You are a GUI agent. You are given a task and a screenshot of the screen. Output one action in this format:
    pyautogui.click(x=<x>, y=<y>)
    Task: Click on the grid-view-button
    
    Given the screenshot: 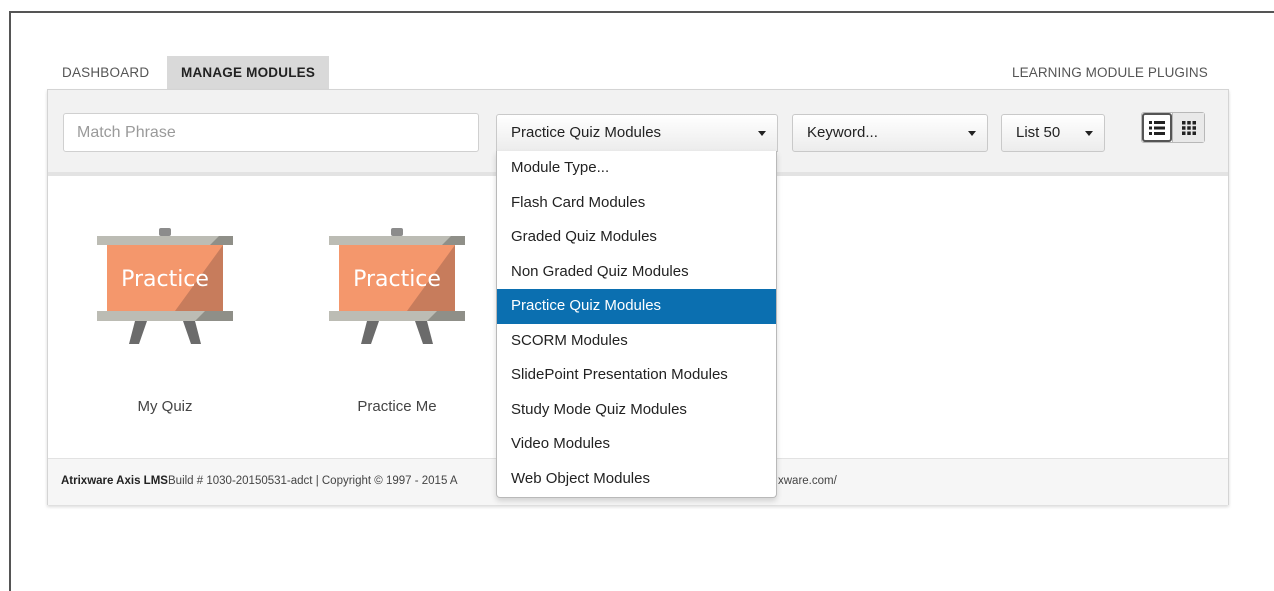 What is the action you would take?
    pyautogui.click(x=1188, y=127)
    